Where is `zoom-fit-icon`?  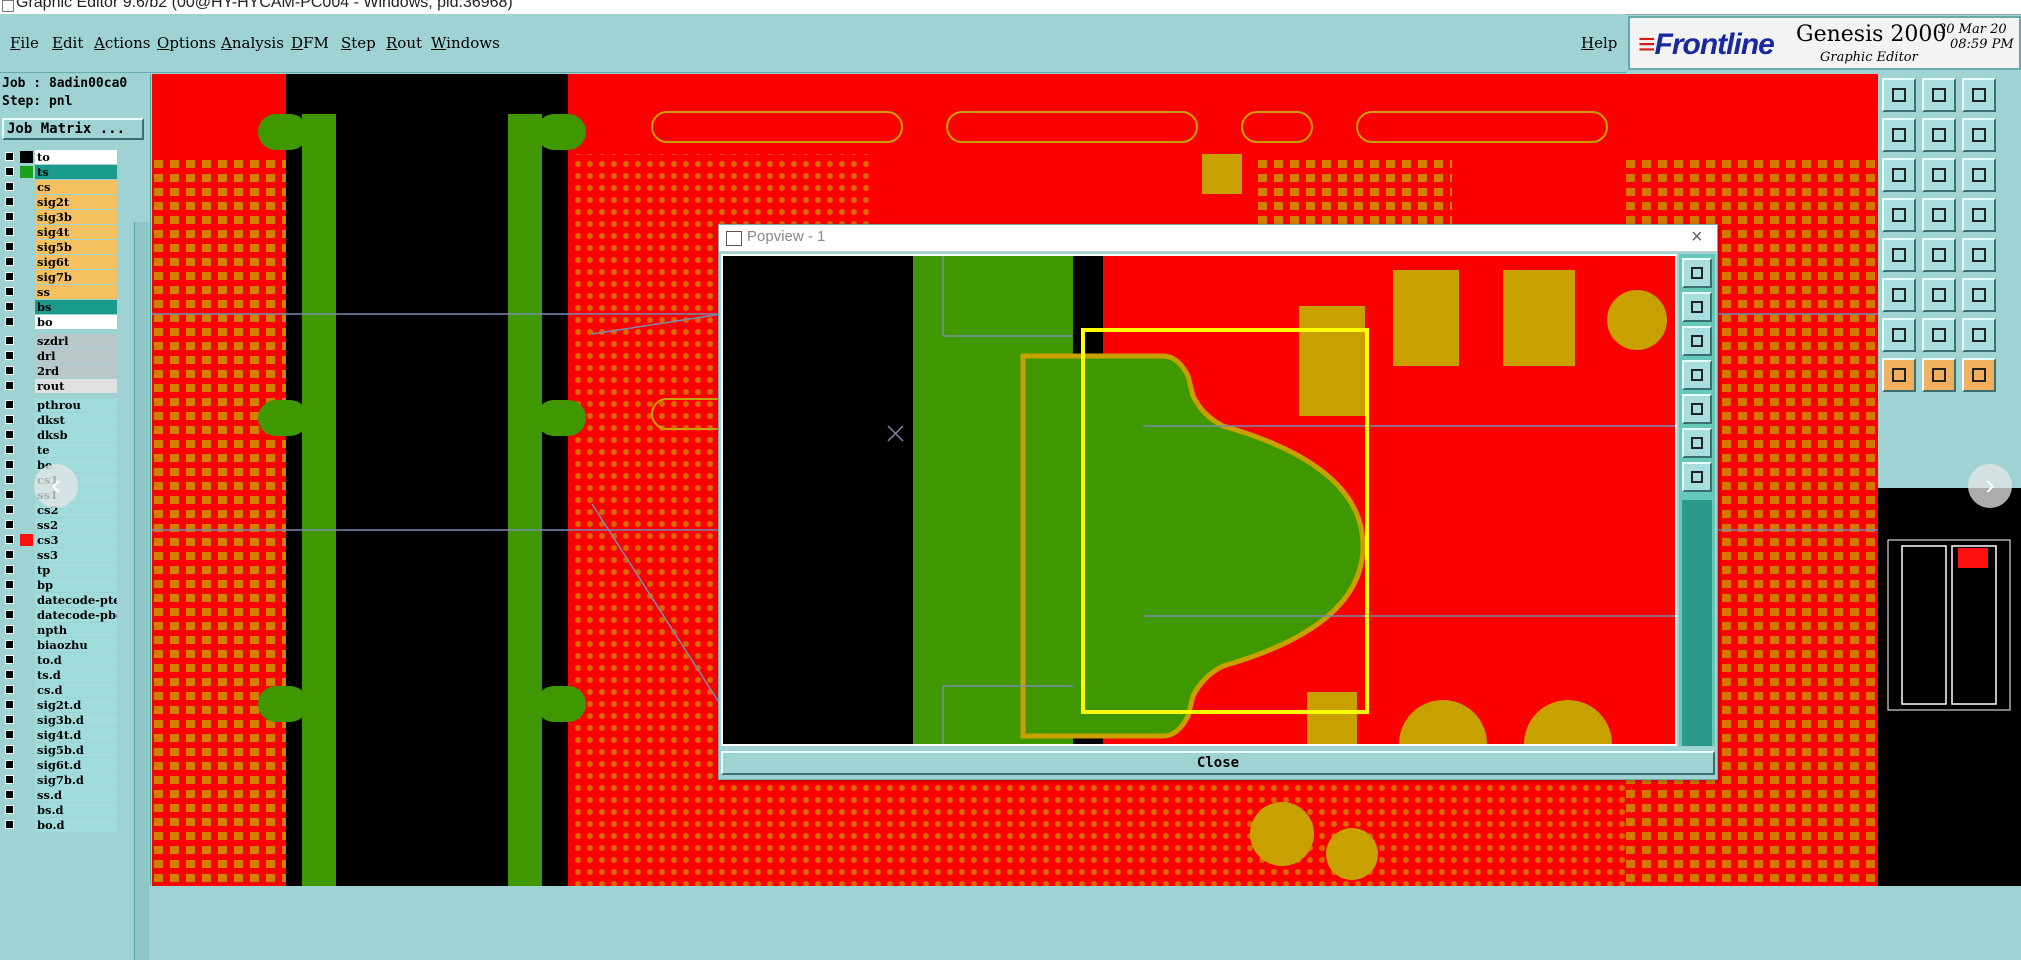 zoom-fit-icon is located at coordinates (1899, 175).